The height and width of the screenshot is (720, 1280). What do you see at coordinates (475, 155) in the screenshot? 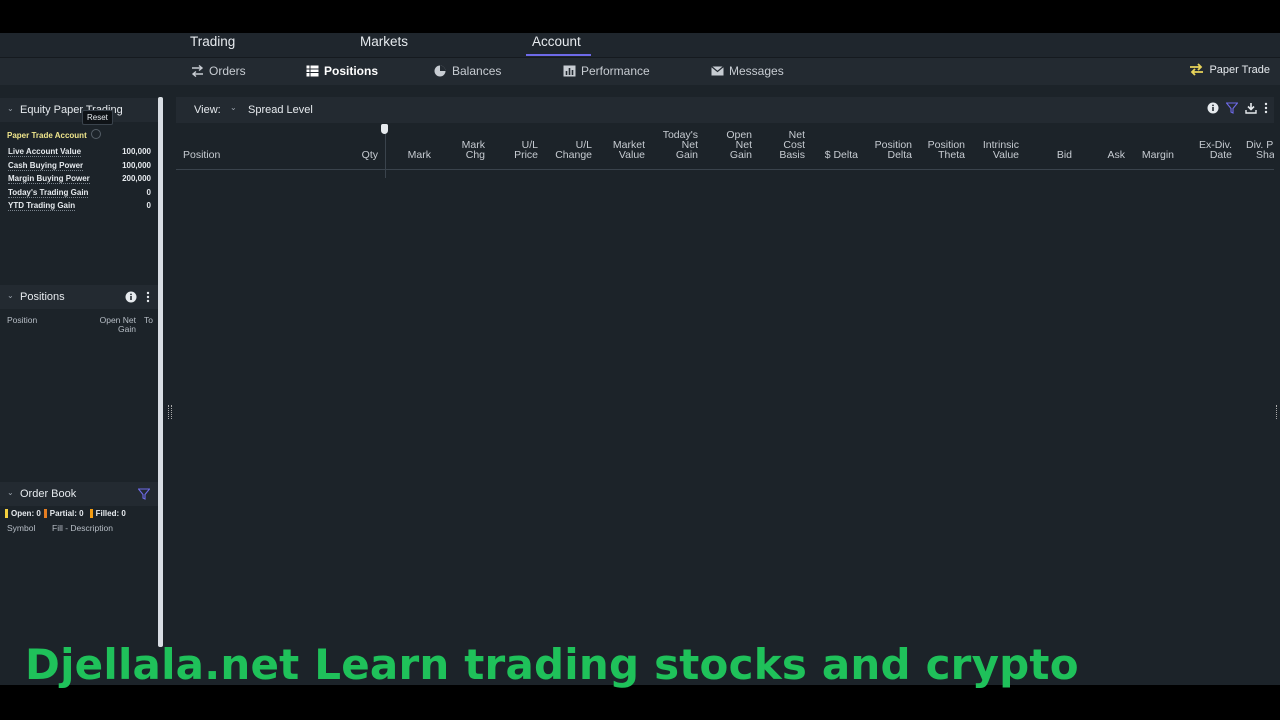
I see `col-line: Chg` at bounding box center [475, 155].